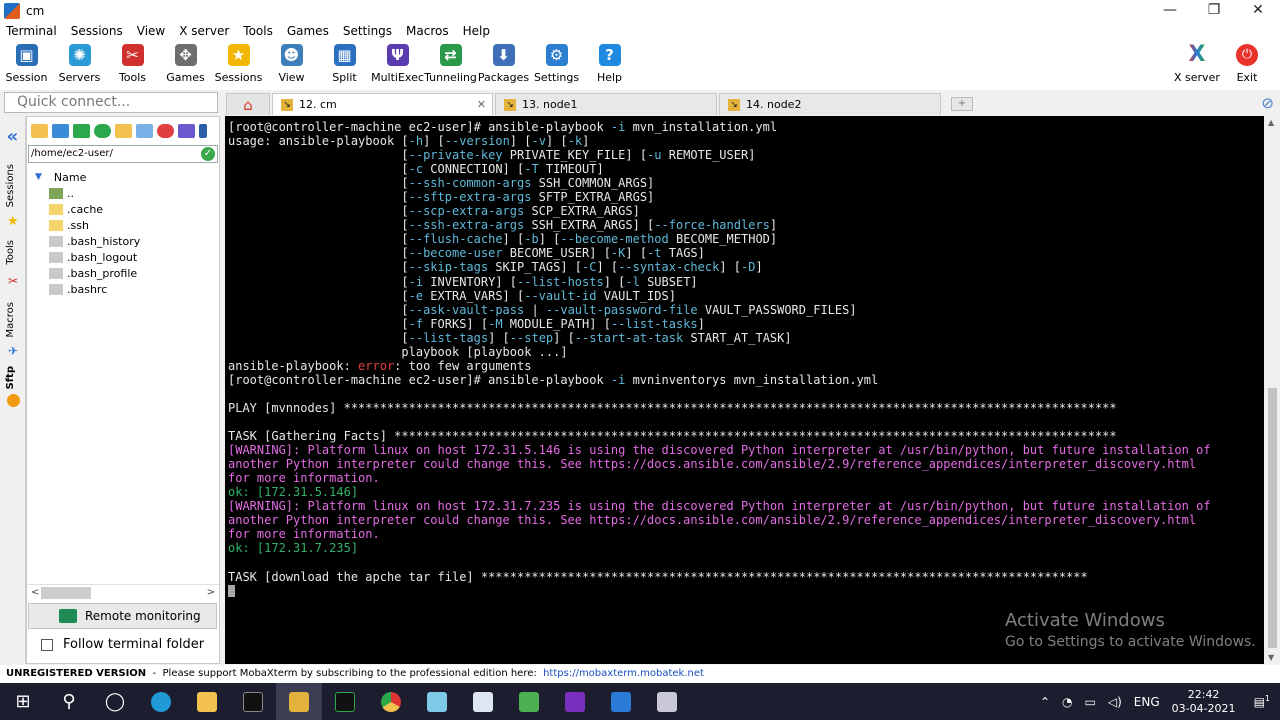  I want to click on windows-taskbar: ⊞ ⚲ ◯ ⌃ ◔ ▭ ◁) ENG 22:42 03-04-2021 ▤1, so click(640, 701).